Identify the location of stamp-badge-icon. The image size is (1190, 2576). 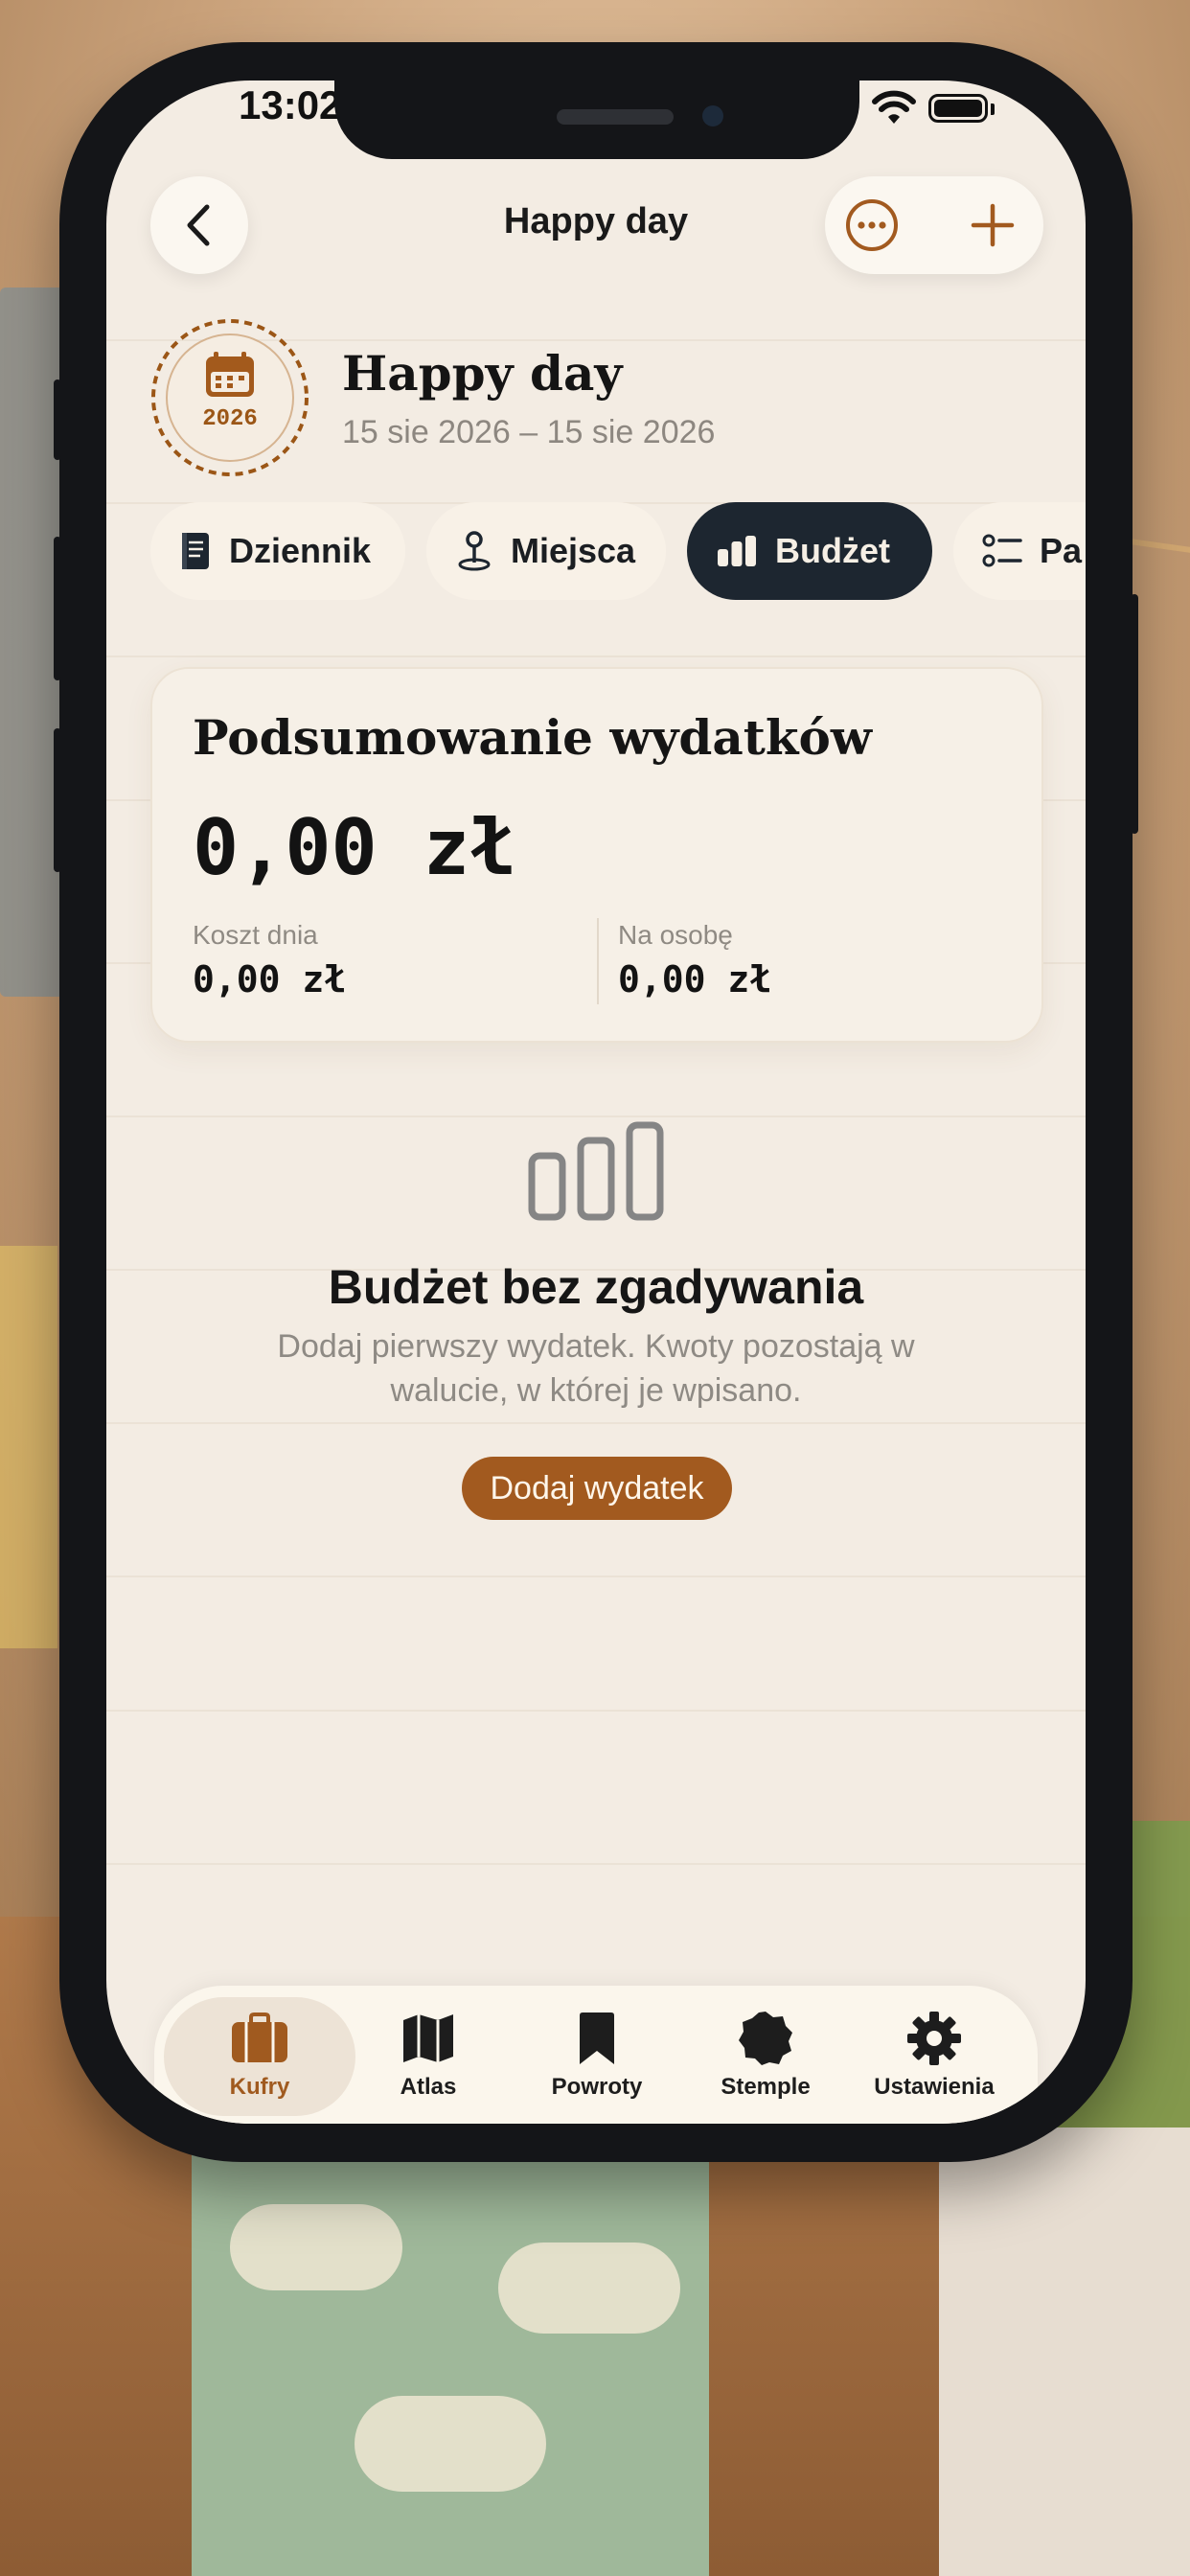
(765, 2038).